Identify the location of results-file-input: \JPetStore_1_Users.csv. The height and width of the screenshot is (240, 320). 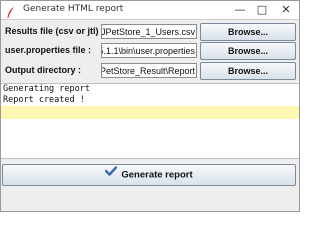
(149, 31).